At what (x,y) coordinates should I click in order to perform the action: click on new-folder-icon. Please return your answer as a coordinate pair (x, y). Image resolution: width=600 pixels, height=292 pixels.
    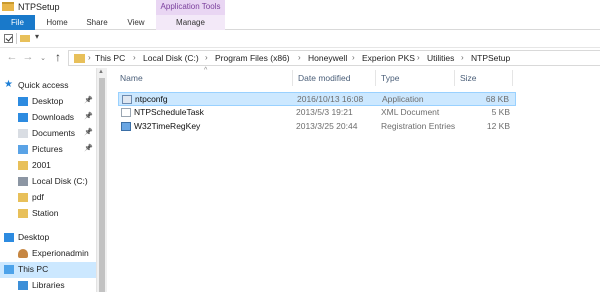
    Looking at the image, I should click on (25, 38).